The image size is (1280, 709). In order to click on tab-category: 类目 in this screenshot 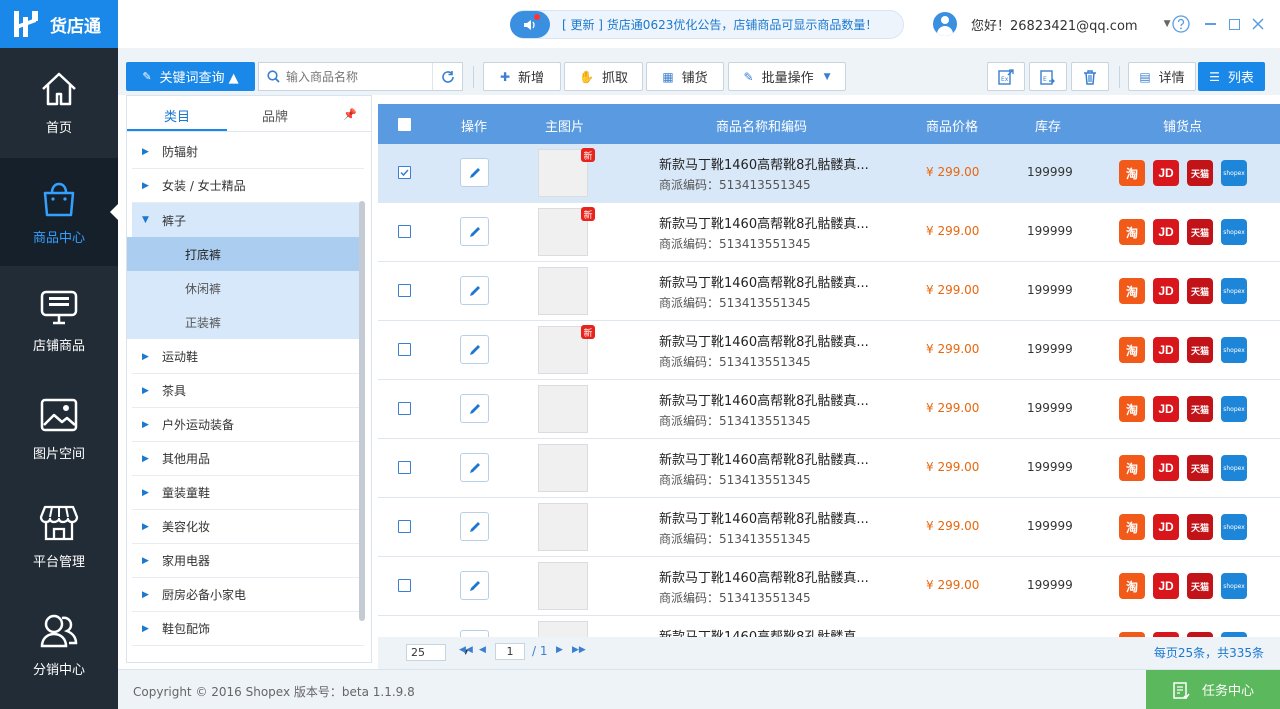, I will do `click(177, 115)`.